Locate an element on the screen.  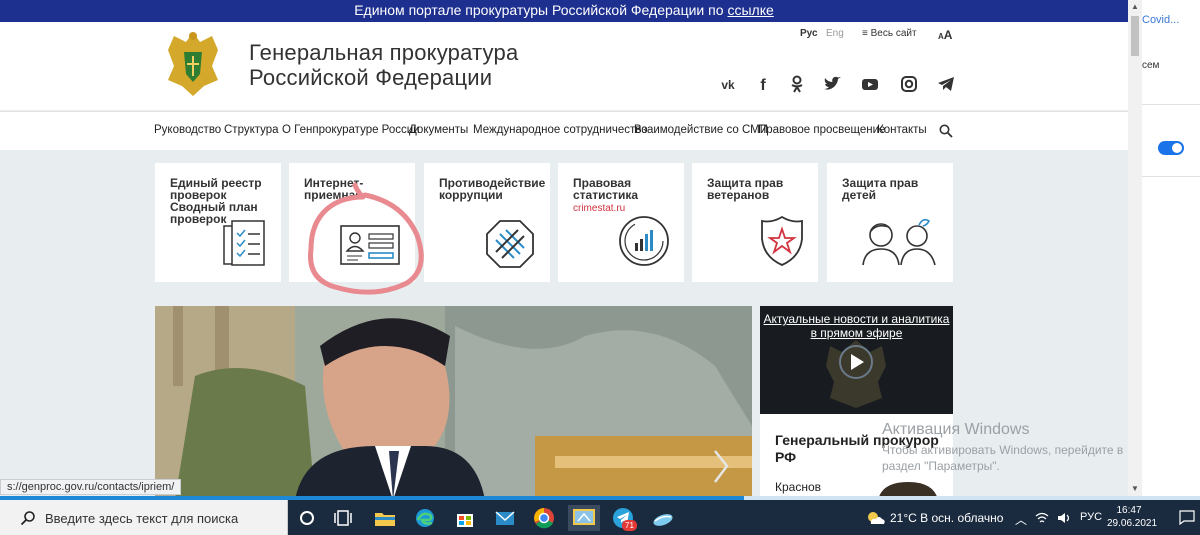
nav-item-structure: Структура is located at coordinates (251, 130).